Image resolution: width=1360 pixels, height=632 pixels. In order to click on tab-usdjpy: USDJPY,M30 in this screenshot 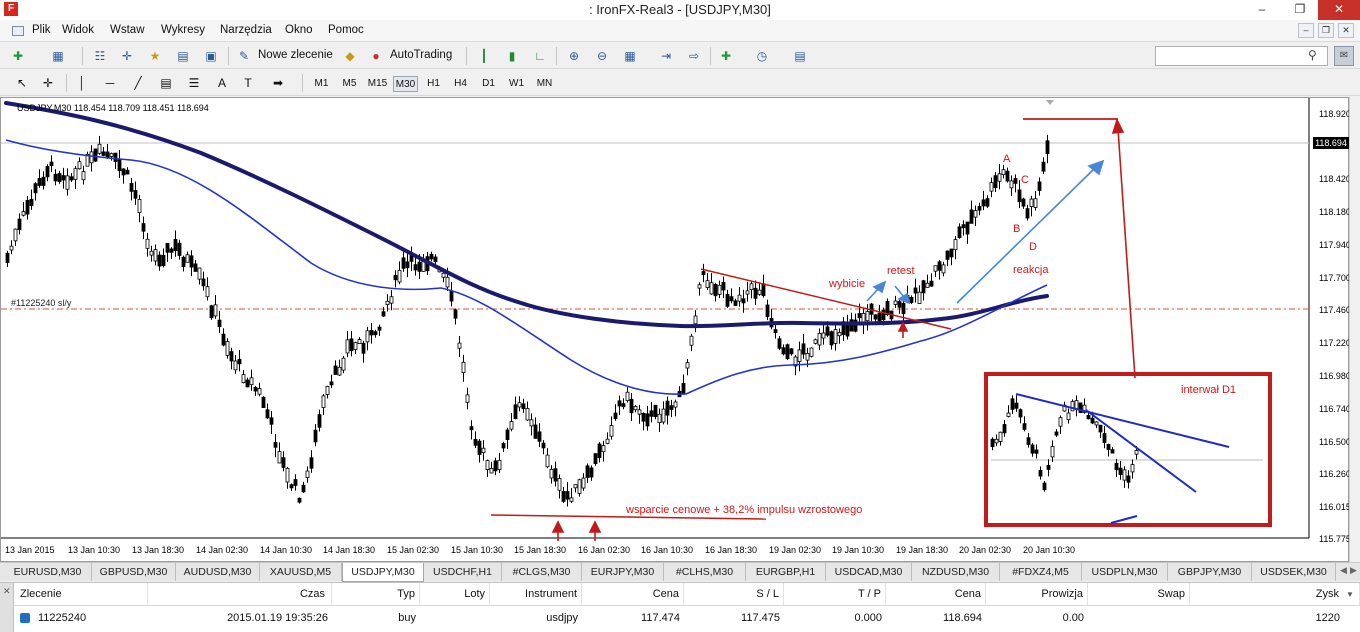, I will do `click(383, 572)`.